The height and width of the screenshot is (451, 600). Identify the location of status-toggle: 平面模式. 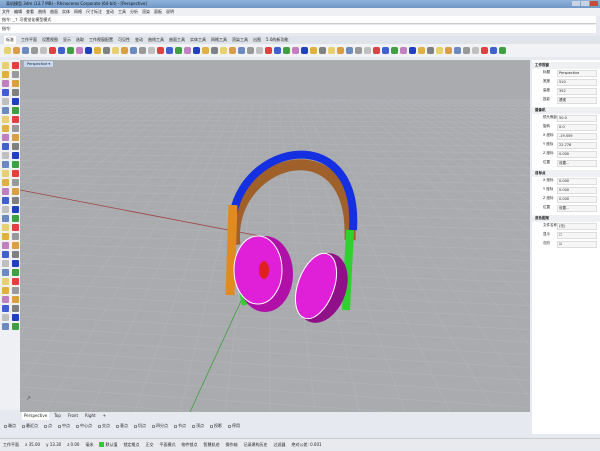
(167, 444).